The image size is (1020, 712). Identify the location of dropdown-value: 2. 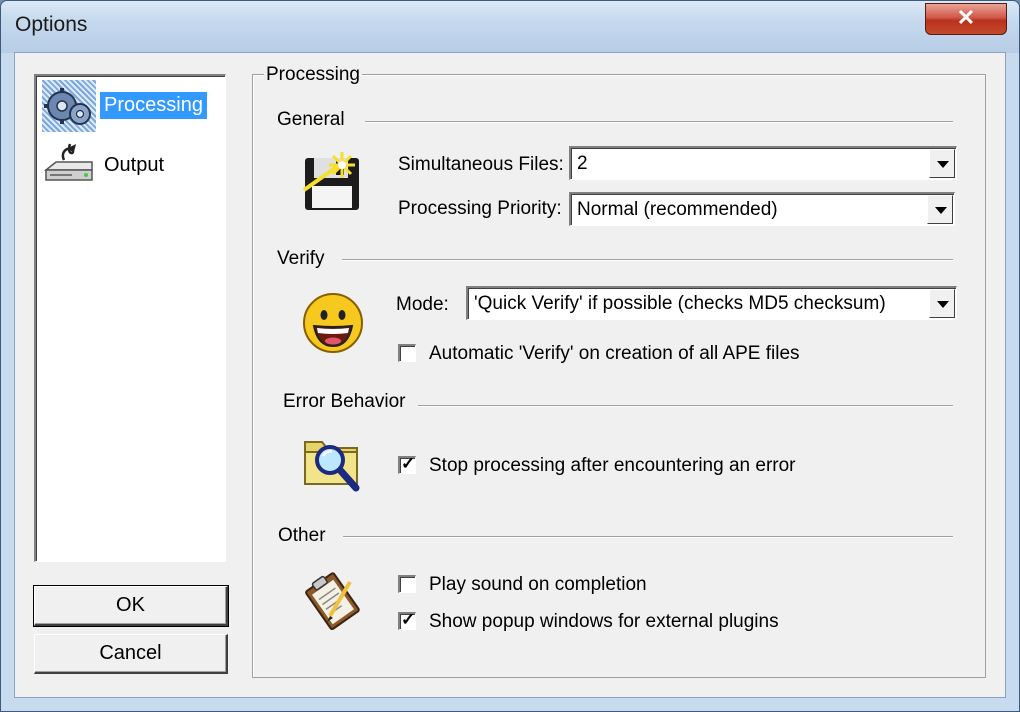
(582, 163).